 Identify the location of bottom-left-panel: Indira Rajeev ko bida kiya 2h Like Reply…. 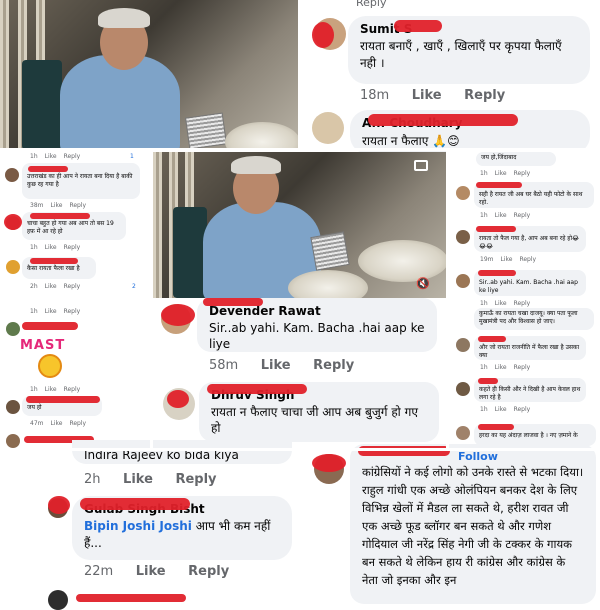
(150, 525).